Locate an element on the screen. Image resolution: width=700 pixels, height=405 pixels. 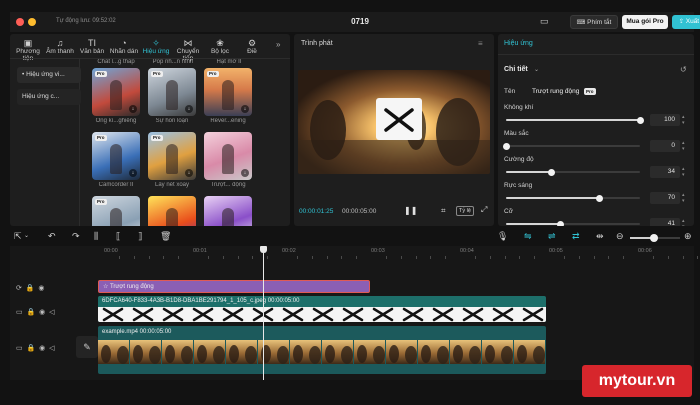
crop-icon: ⌗ is located at coordinates (443, 211).